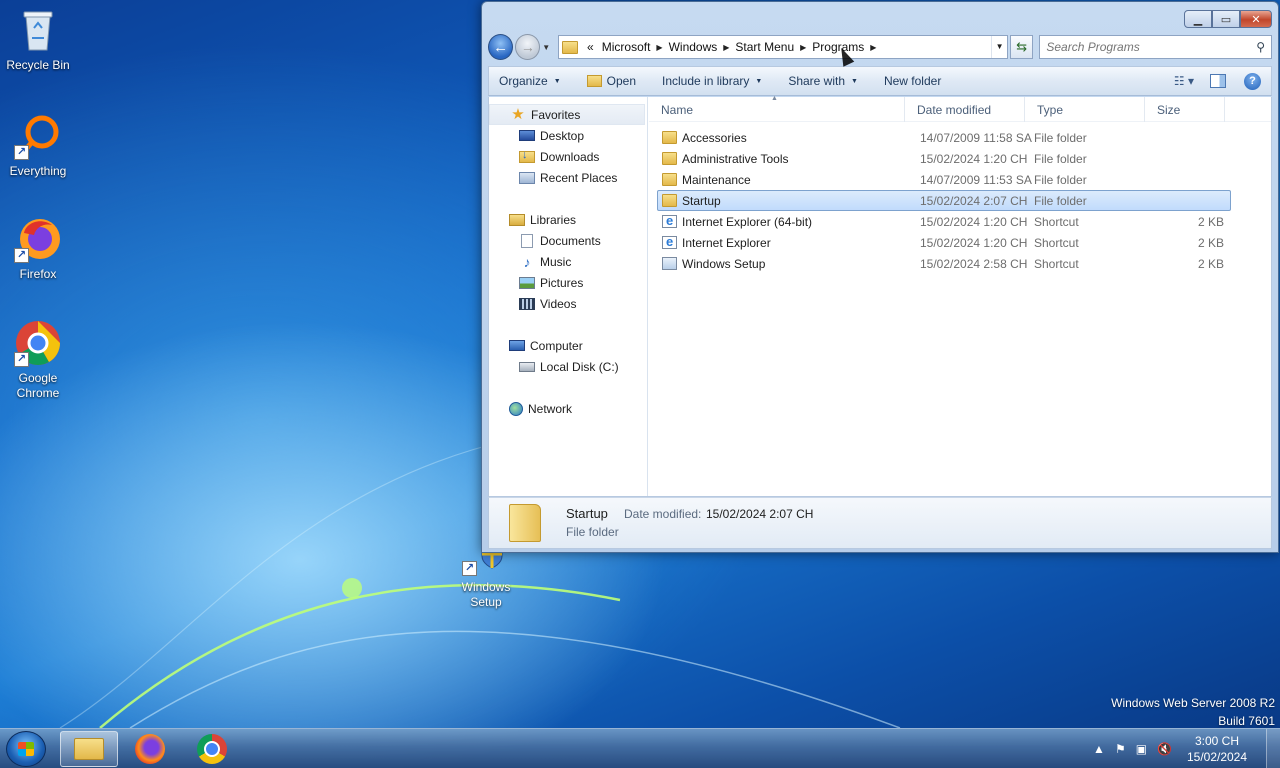  I want to click on help-icon: ?, so click(1252, 81).